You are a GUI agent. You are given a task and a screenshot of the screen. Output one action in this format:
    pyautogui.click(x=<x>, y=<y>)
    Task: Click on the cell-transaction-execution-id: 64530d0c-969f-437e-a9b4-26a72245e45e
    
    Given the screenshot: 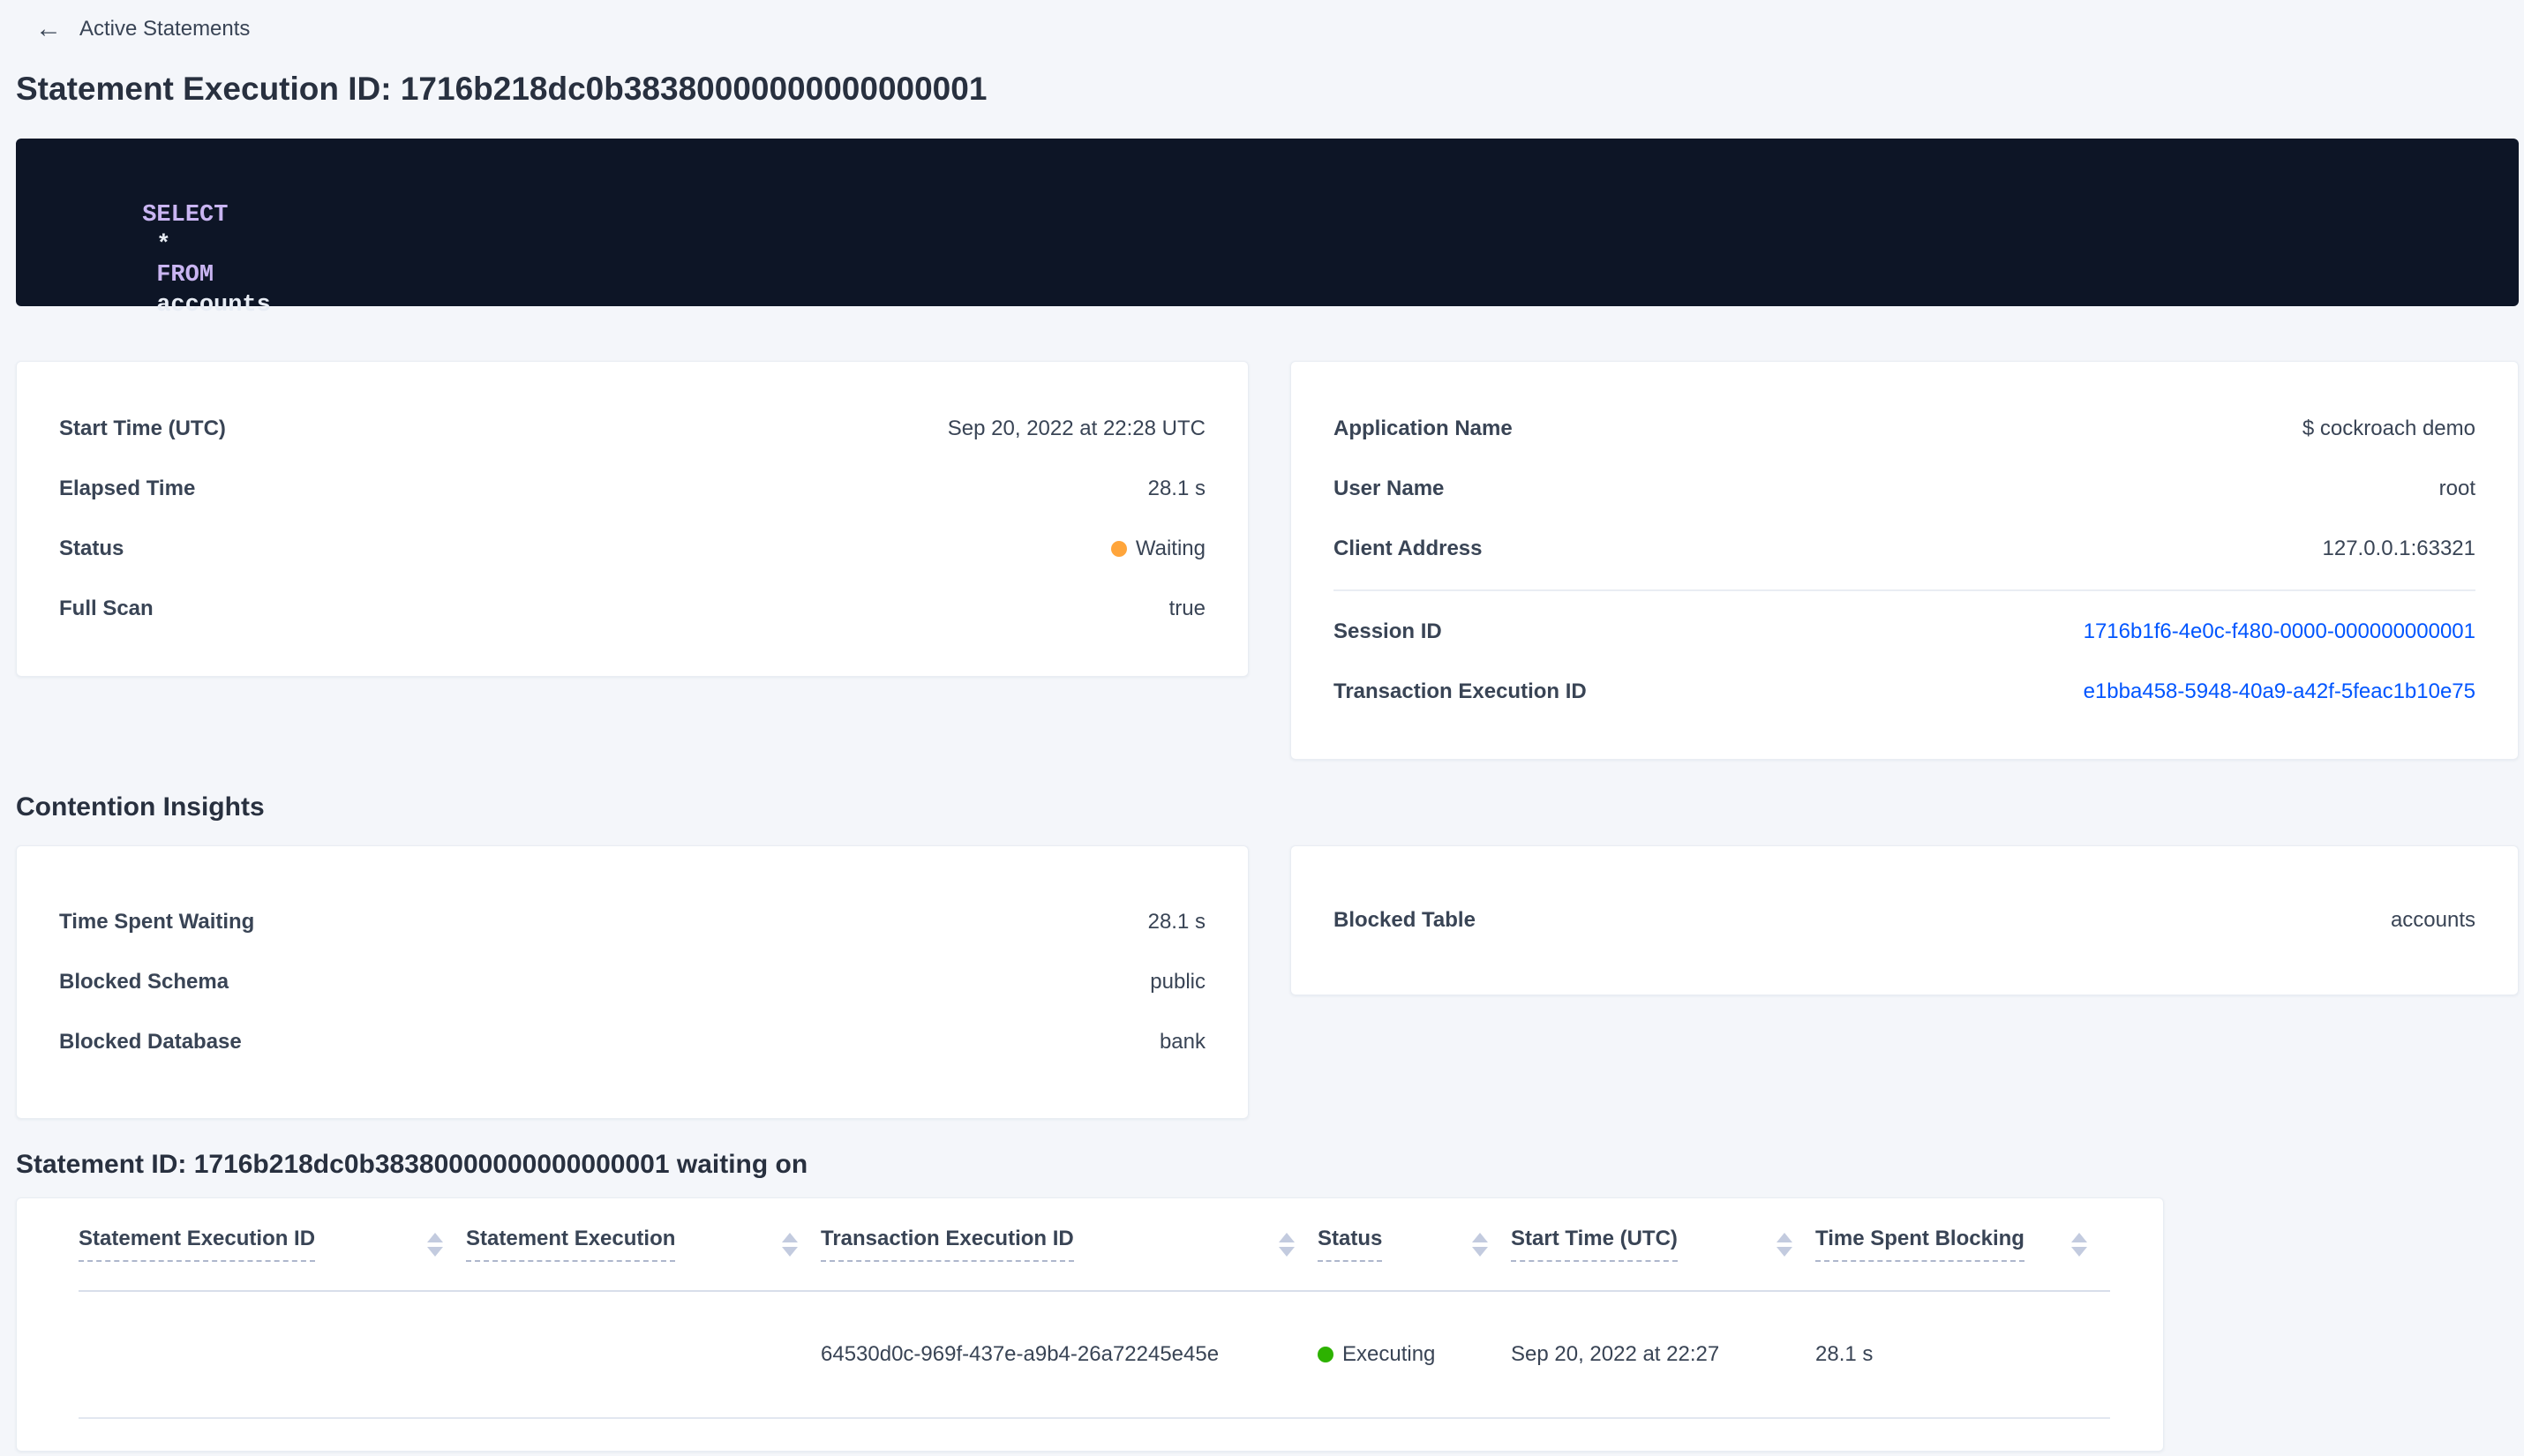 What is the action you would take?
    pyautogui.click(x=1069, y=1355)
    